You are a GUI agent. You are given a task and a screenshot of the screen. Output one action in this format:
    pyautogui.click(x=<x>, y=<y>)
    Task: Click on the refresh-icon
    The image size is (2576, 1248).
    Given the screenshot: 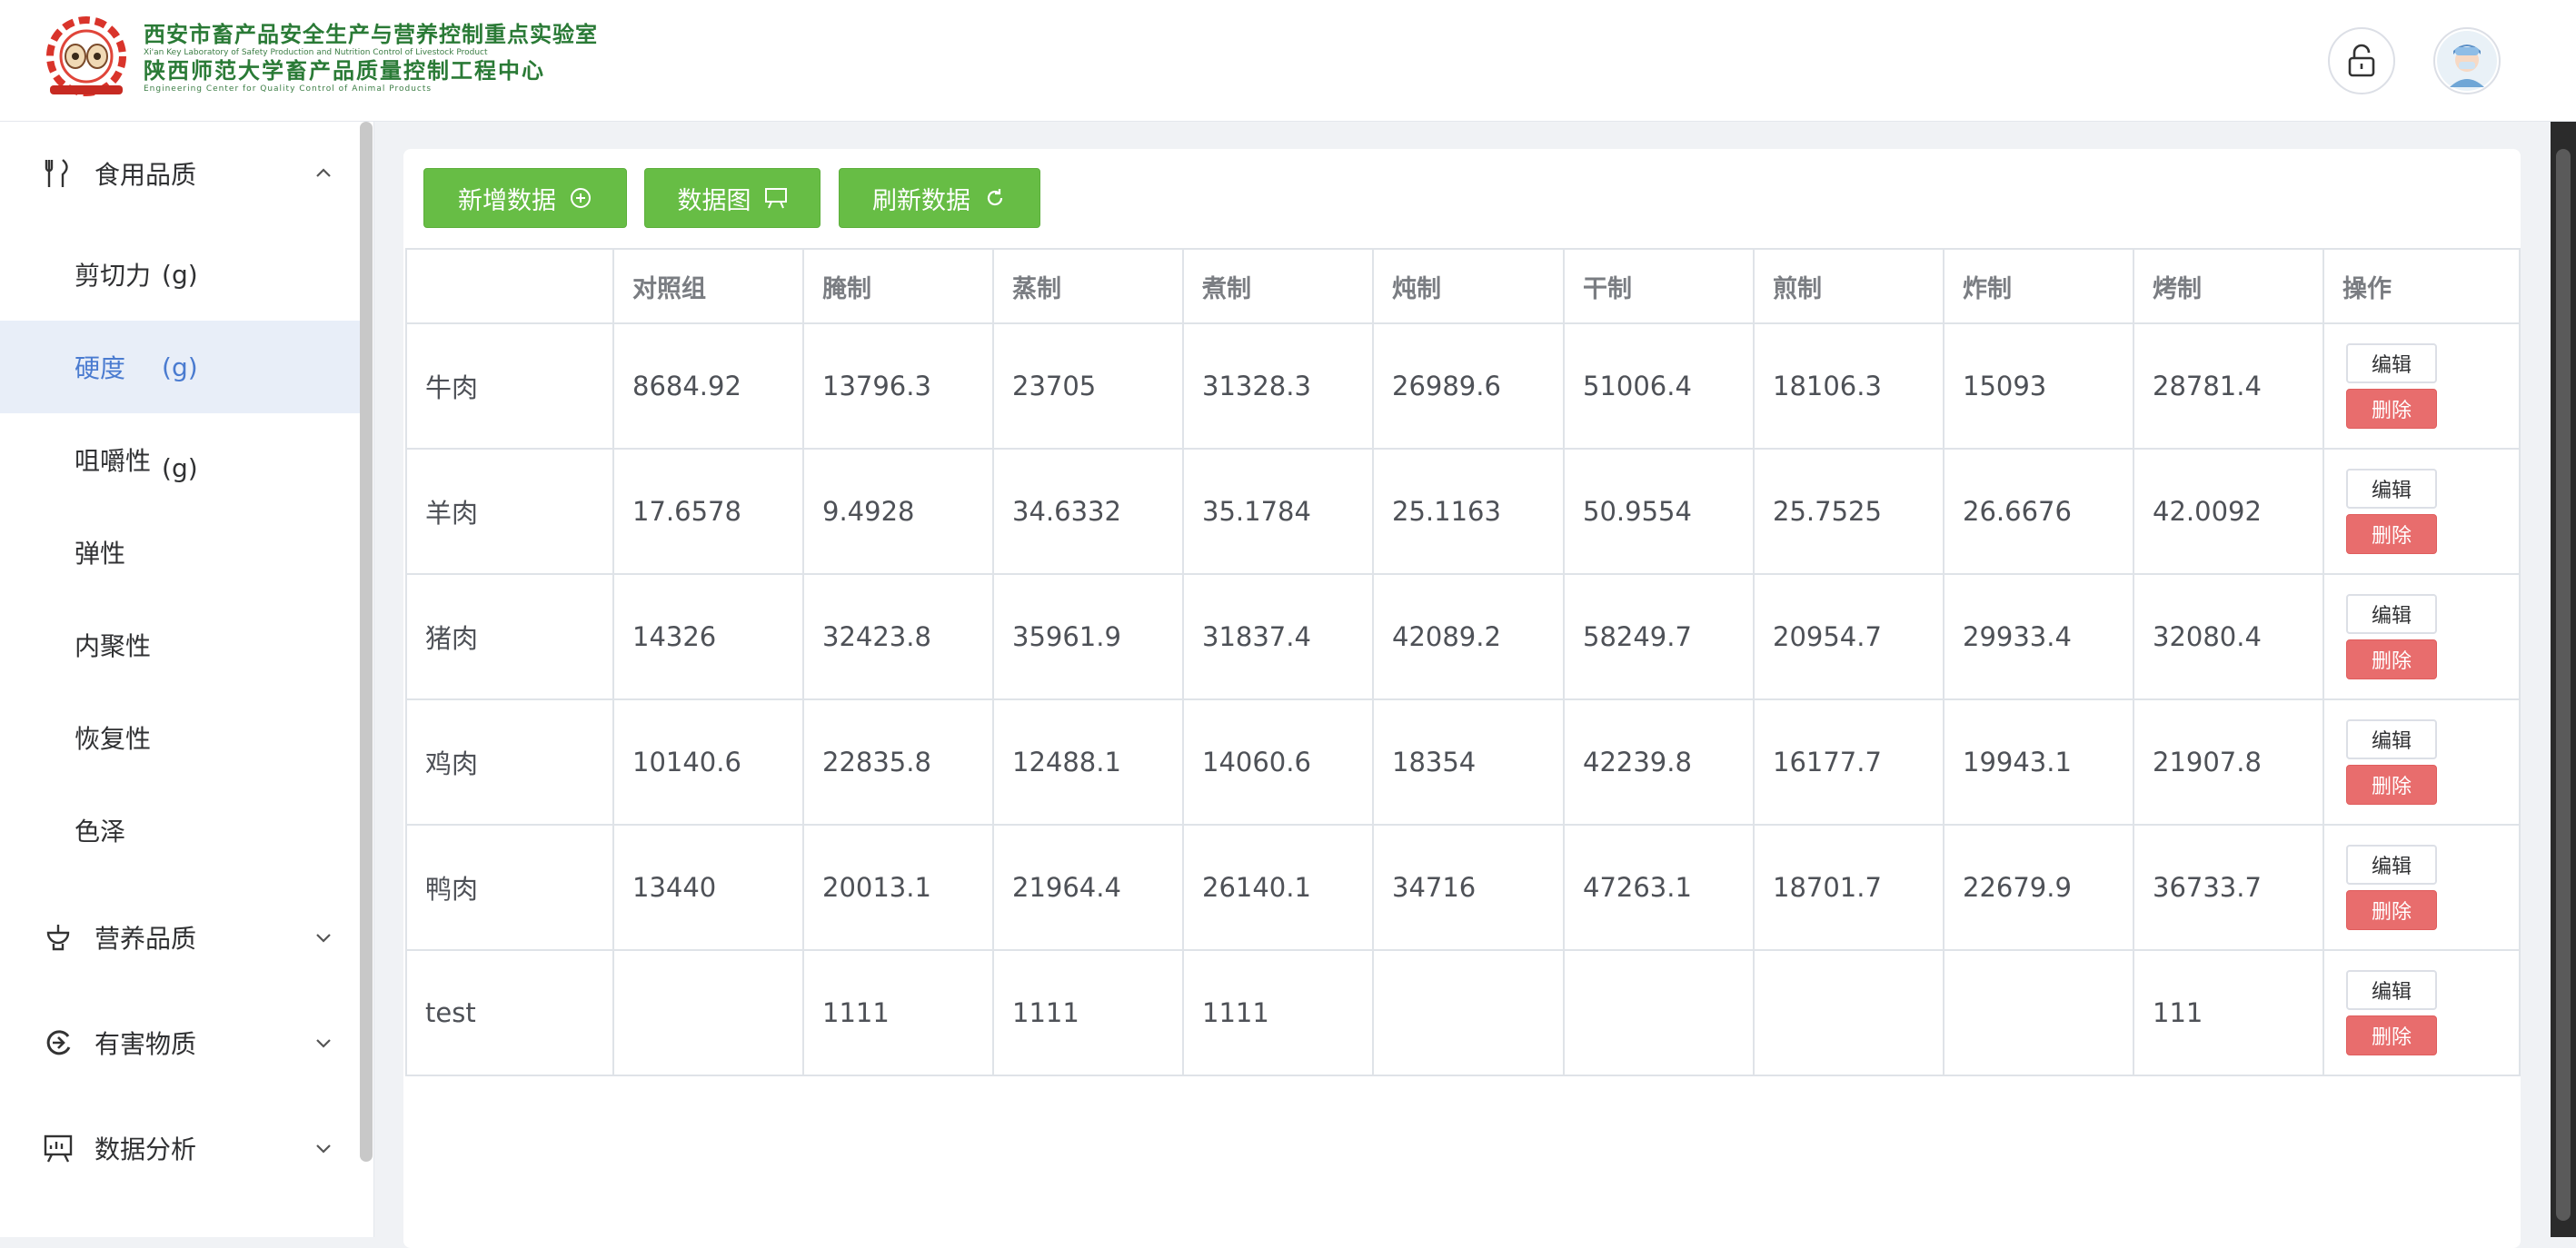 What is the action you would take?
    pyautogui.click(x=995, y=198)
    